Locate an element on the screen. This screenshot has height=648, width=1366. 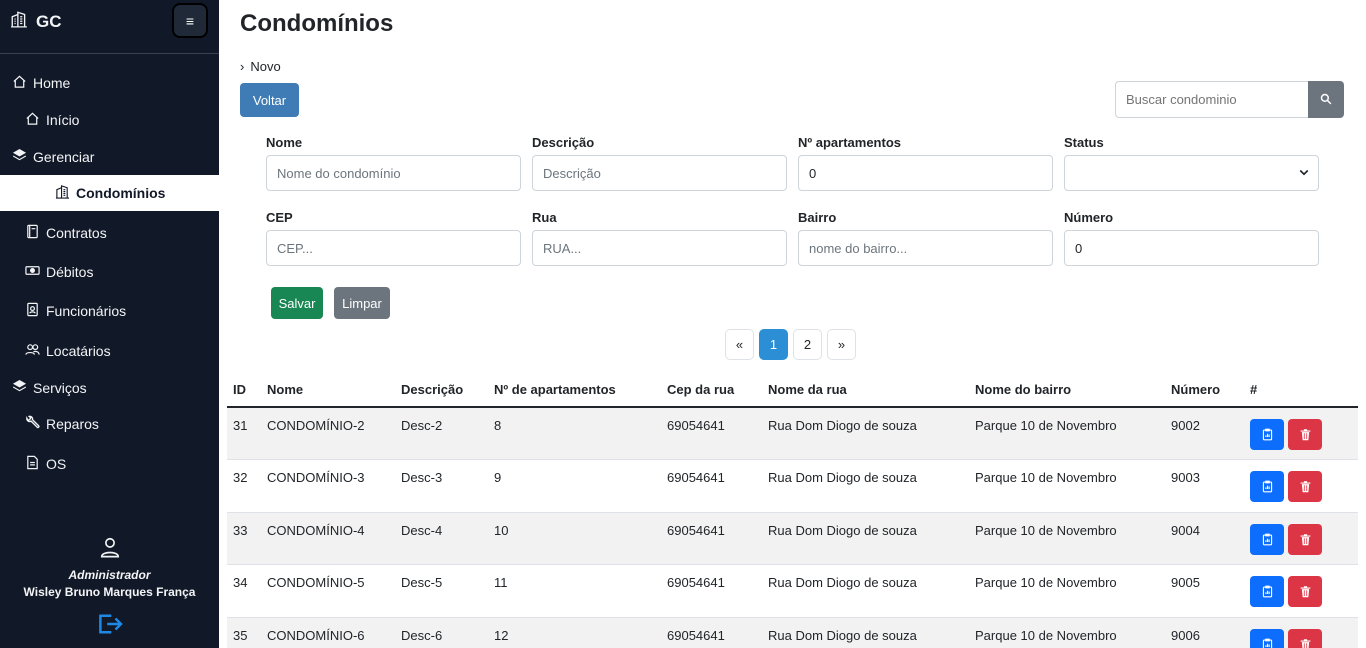
sidebar-item-debitos: Débitos is located at coordinates (109, 272).